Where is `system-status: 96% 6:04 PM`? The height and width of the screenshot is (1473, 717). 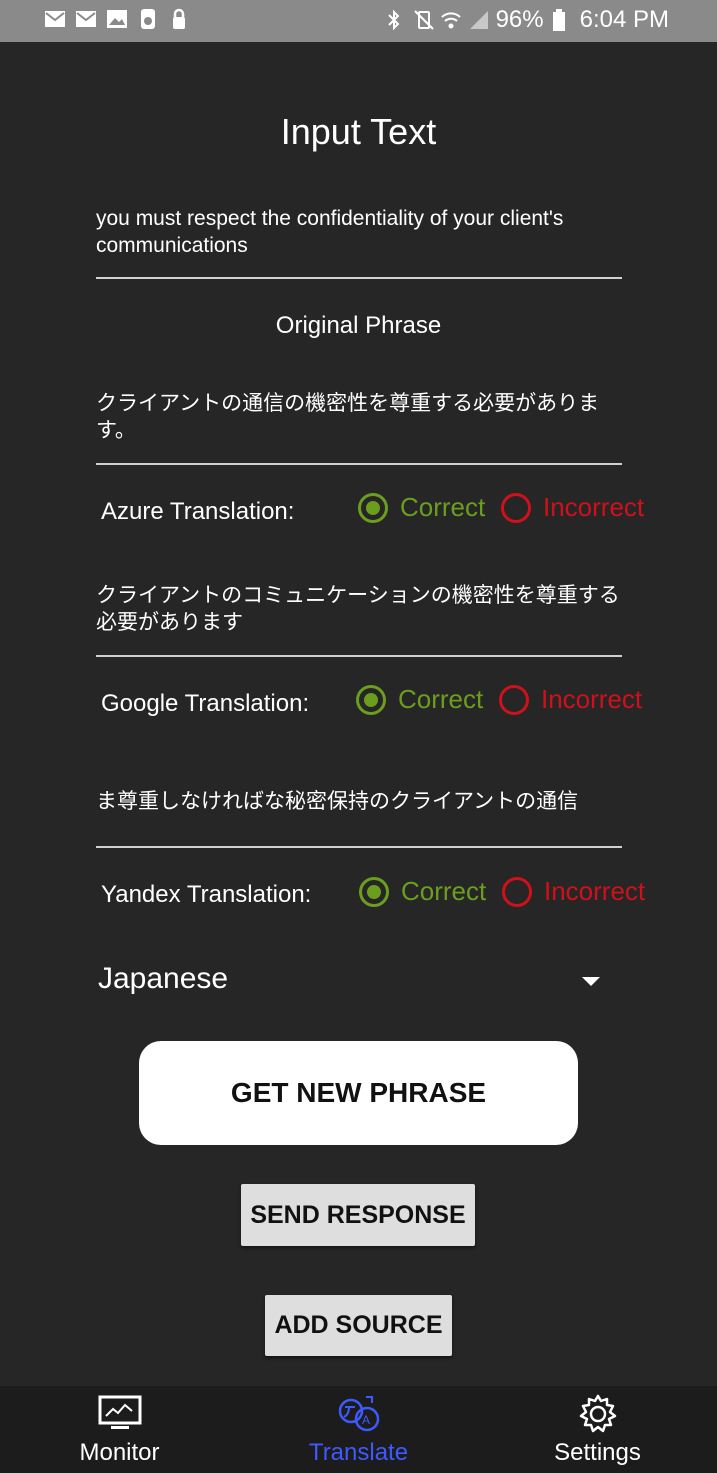 system-status: 96% 6:04 PM is located at coordinates (526, 20).